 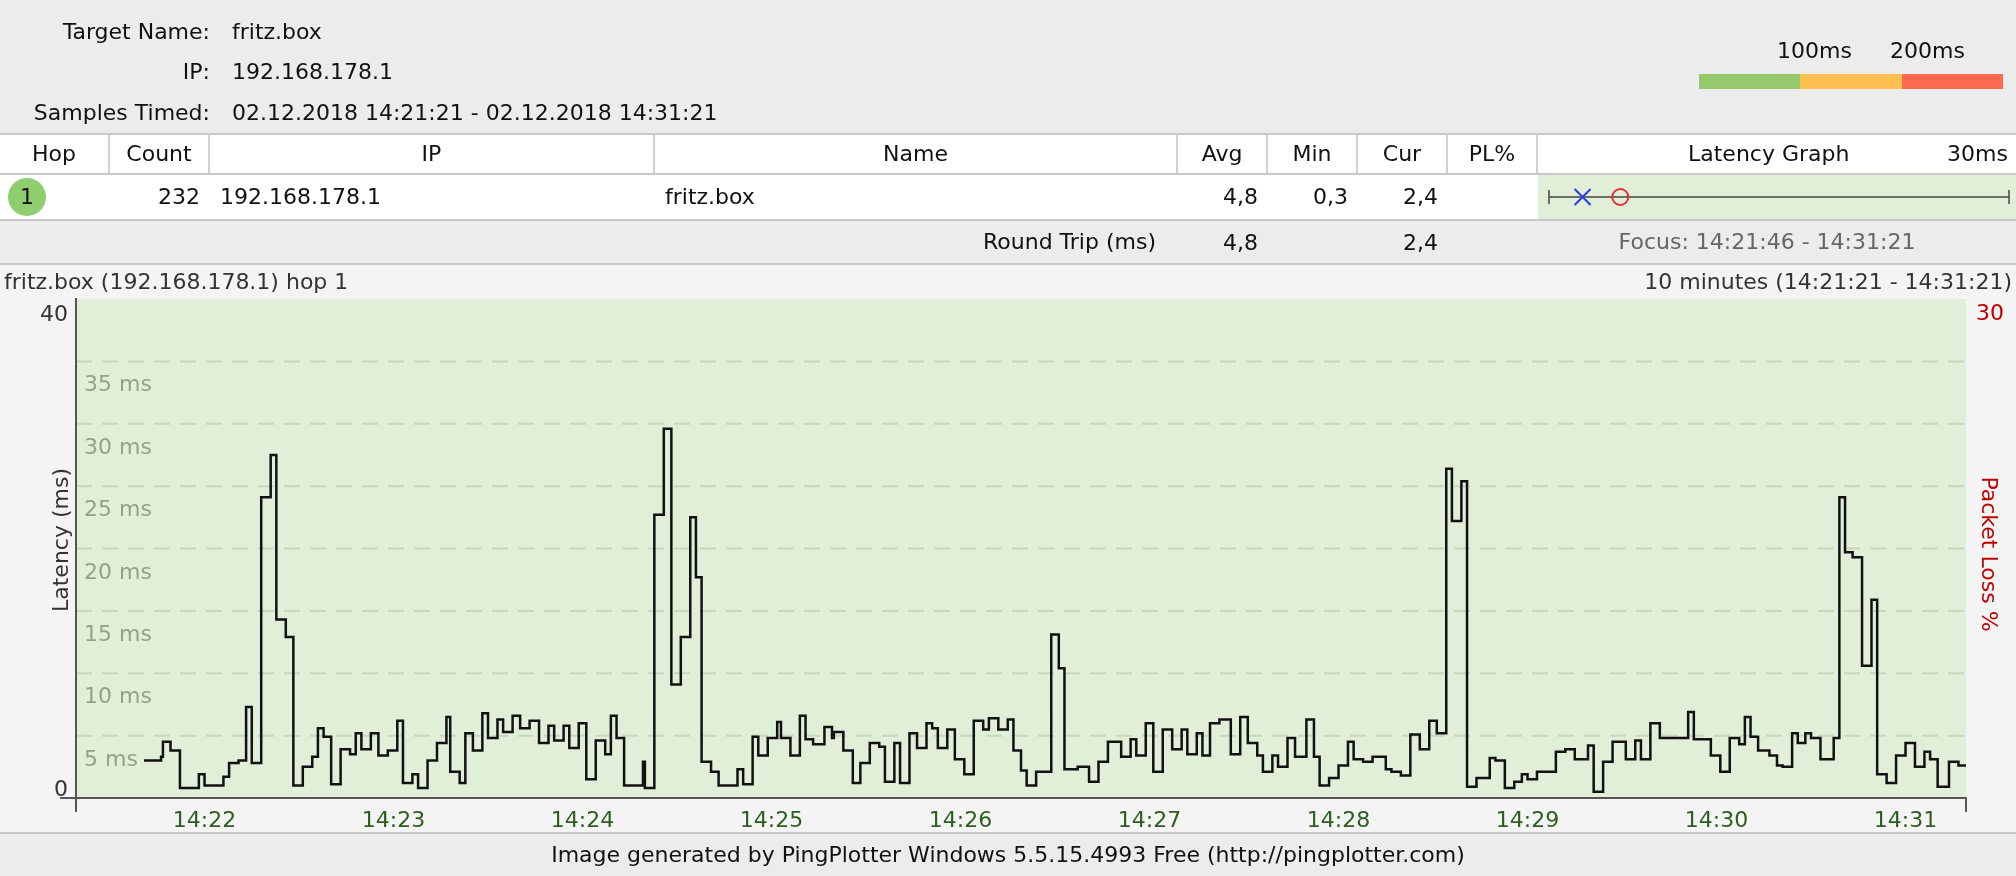 I want to click on footer-text: Image generated by PingPlotter Windows 5.5.15.4993 Free (http://pingplotter.com), so click(x=1008, y=854).